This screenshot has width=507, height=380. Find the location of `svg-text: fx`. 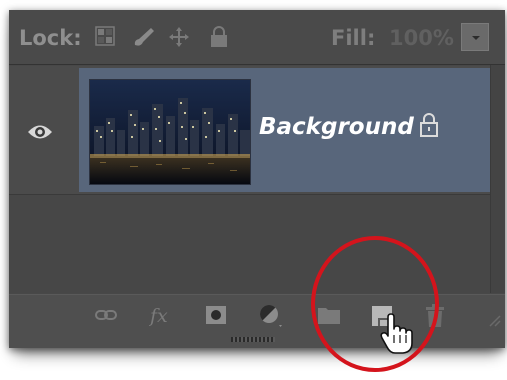

svg-text: fx is located at coordinates (158, 316).